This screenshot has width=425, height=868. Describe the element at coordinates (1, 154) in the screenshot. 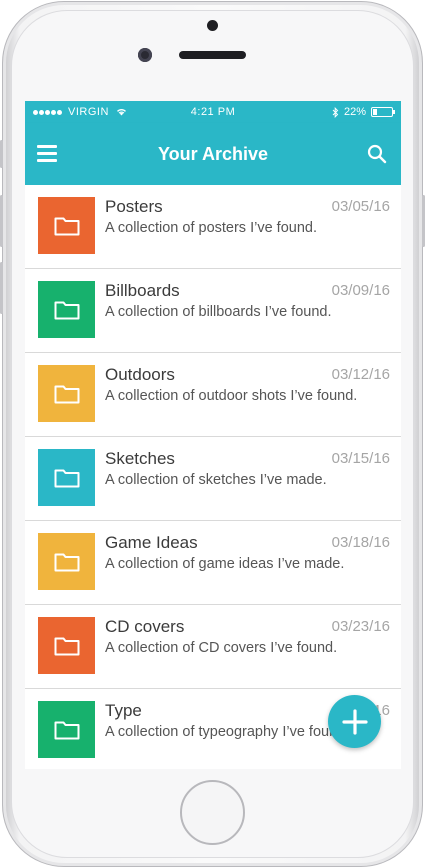

I see `mute-switch` at that location.